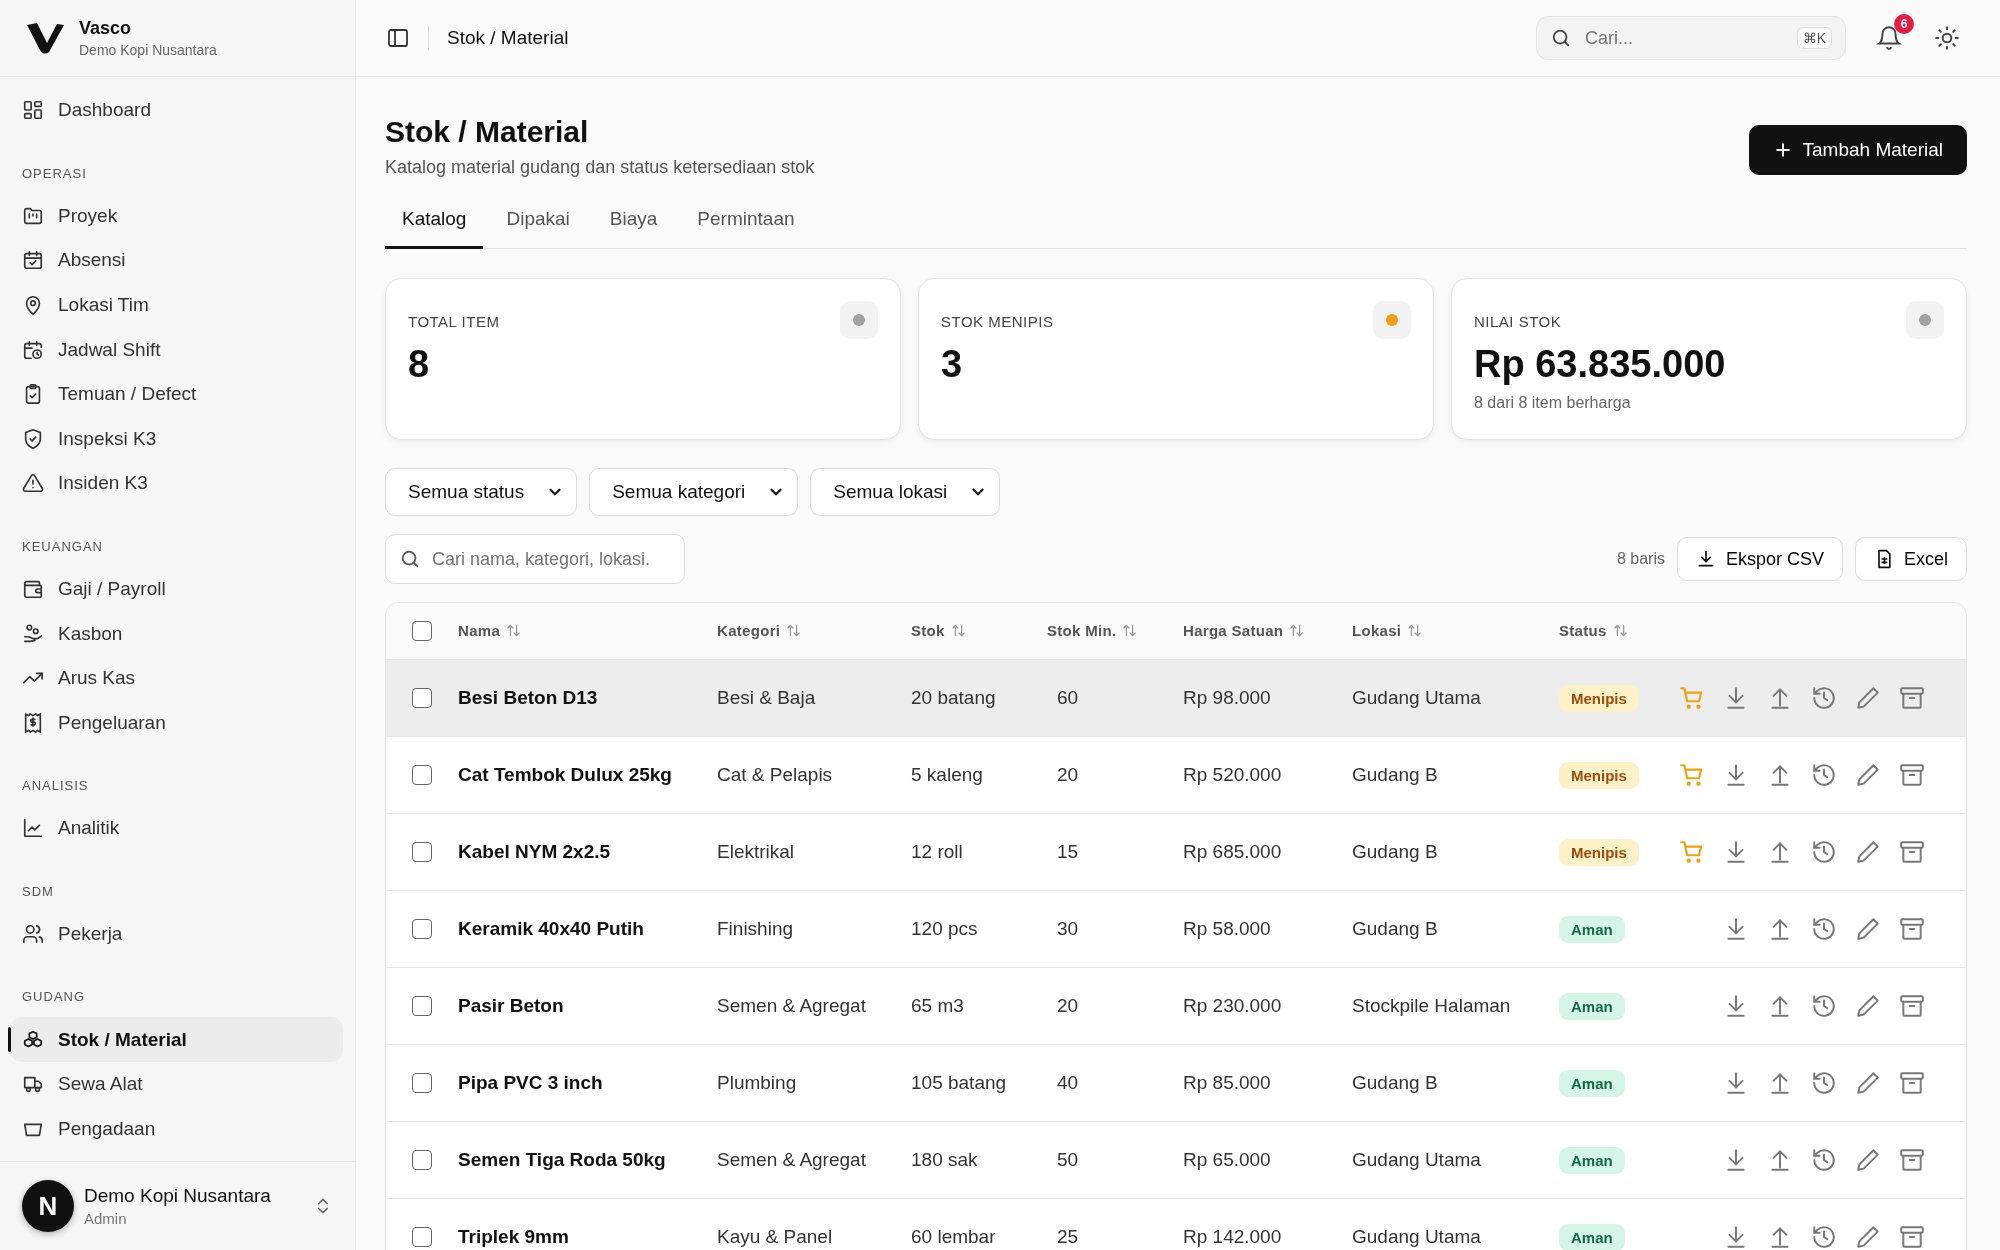 The width and height of the screenshot is (2000, 1250). Describe the element at coordinates (38, 891) in the screenshot. I see `section-heading: SDM` at that location.